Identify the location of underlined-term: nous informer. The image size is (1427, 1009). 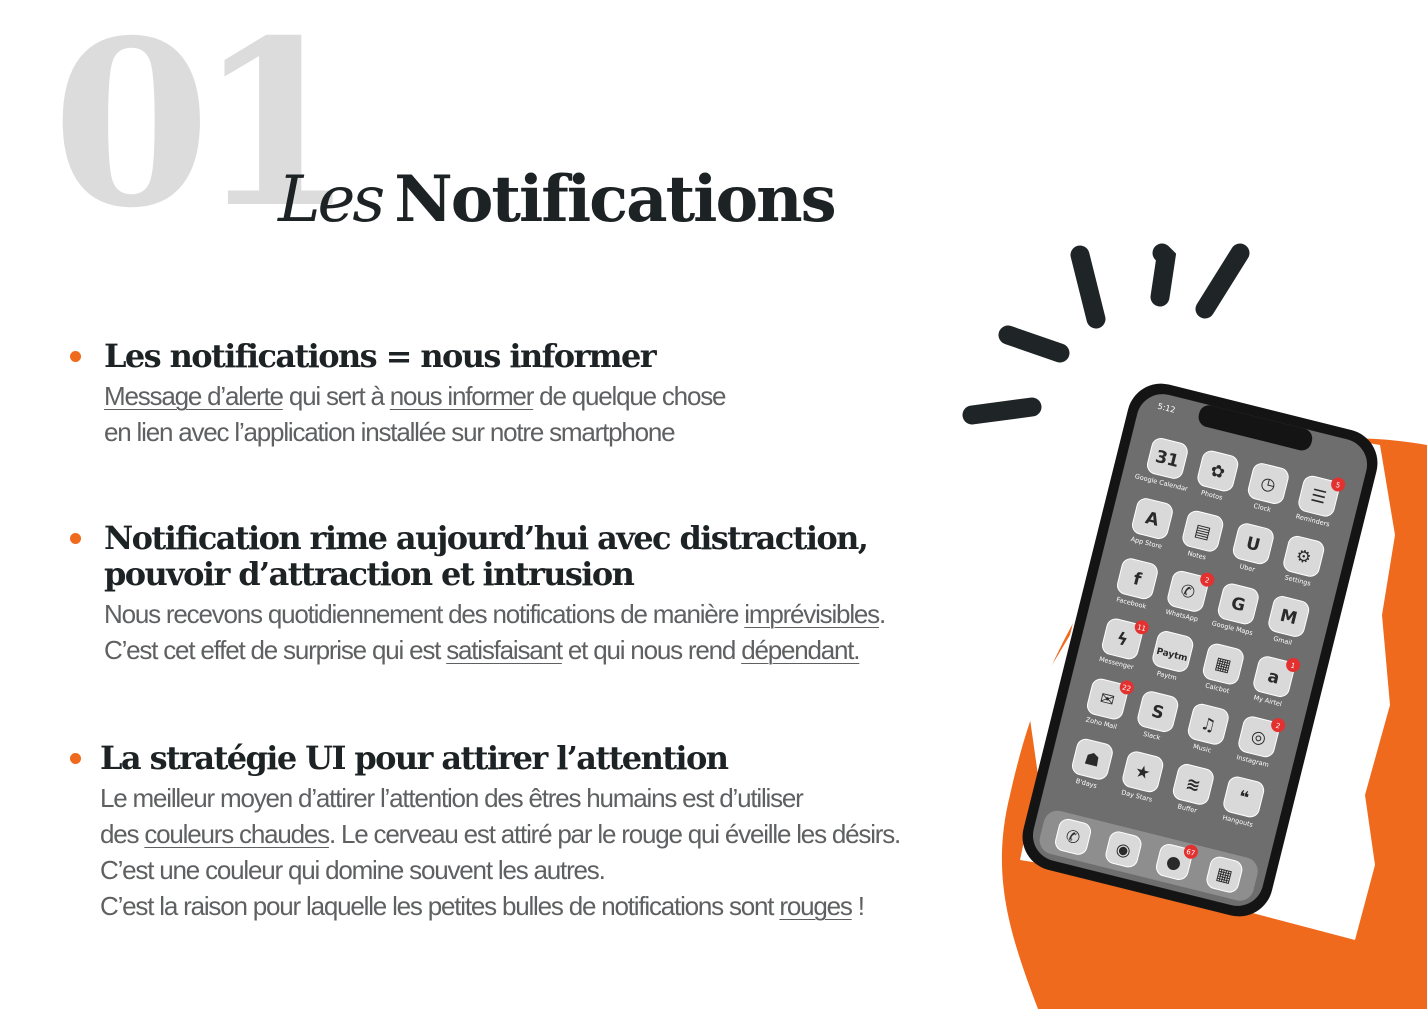
(462, 396).